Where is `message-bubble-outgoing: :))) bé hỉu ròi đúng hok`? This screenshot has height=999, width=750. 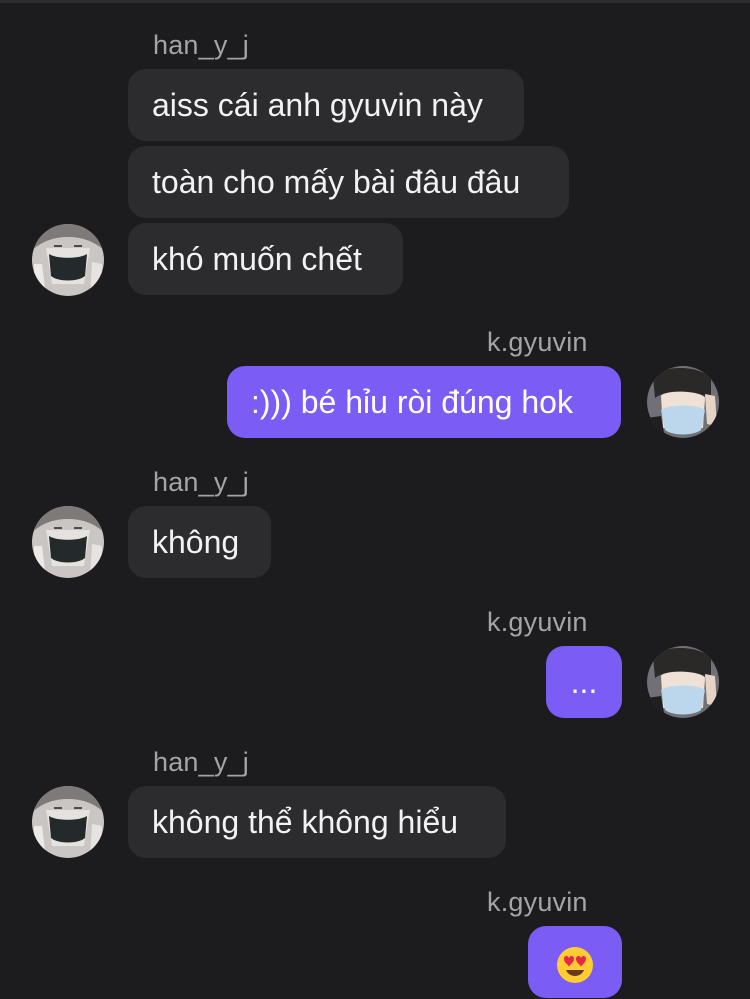 message-bubble-outgoing: :))) bé hỉu ròi đúng hok is located at coordinates (424, 402).